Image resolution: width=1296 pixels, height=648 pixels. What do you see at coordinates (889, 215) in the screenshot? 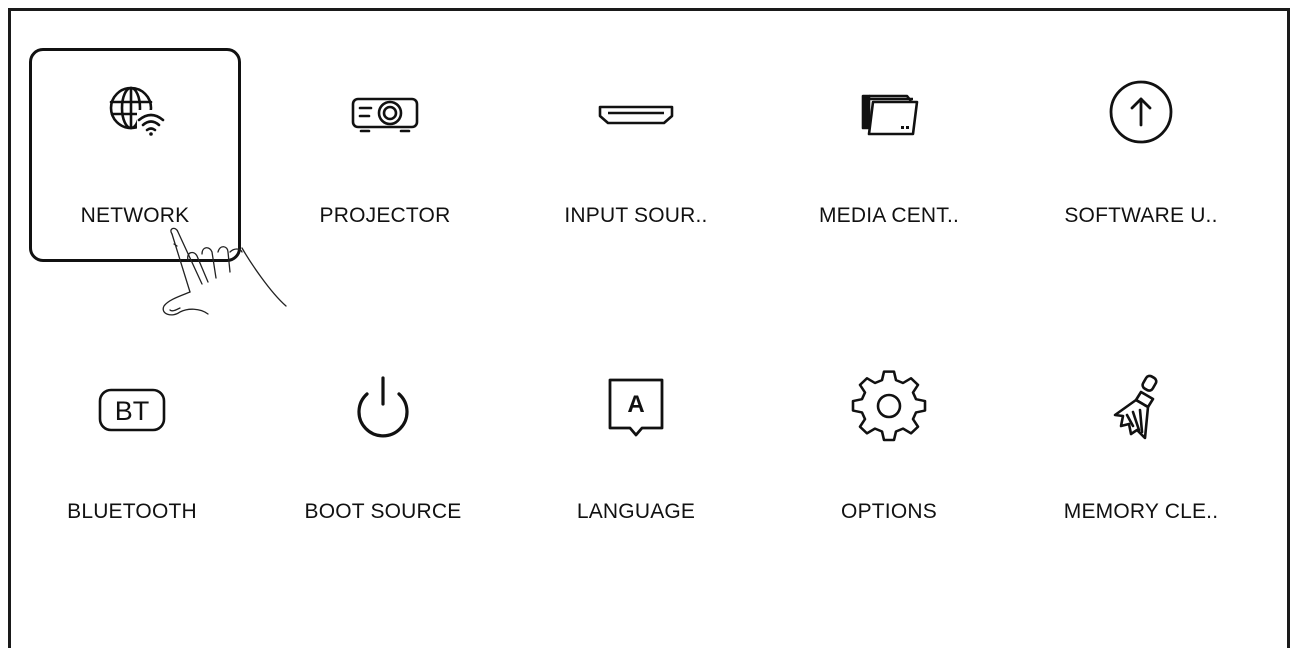
I see `menu-item-label: MEDIA CENT..` at bounding box center [889, 215].